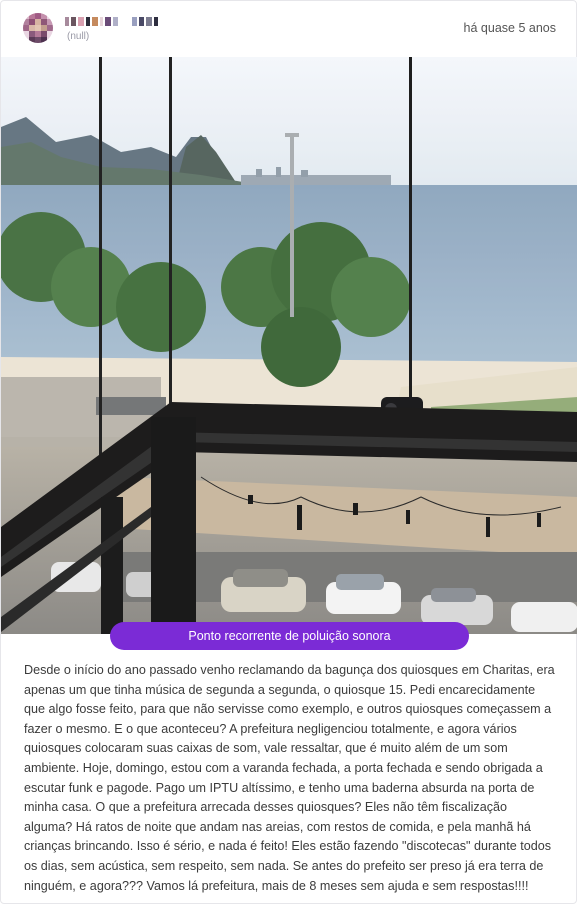 Image resolution: width=577 pixels, height=904 pixels. I want to click on category-tag: Ponto recorrente de poluição sonora, so click(289, 636).